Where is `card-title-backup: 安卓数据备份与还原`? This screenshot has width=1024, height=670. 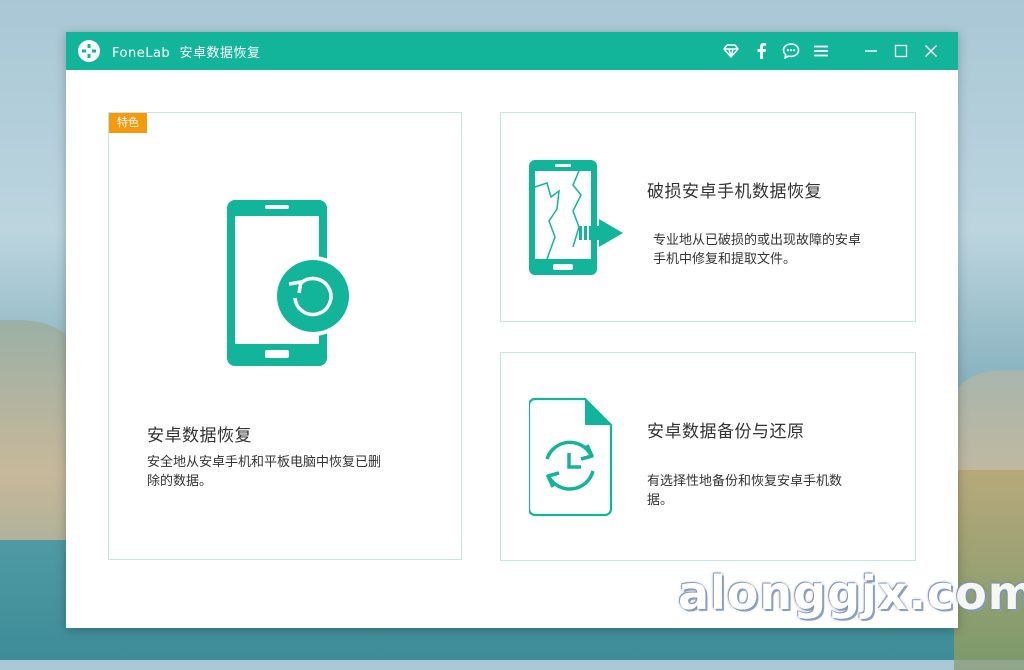 card-title-backup: 安卓数据备份与还原 is located at coordinates (726, 432).